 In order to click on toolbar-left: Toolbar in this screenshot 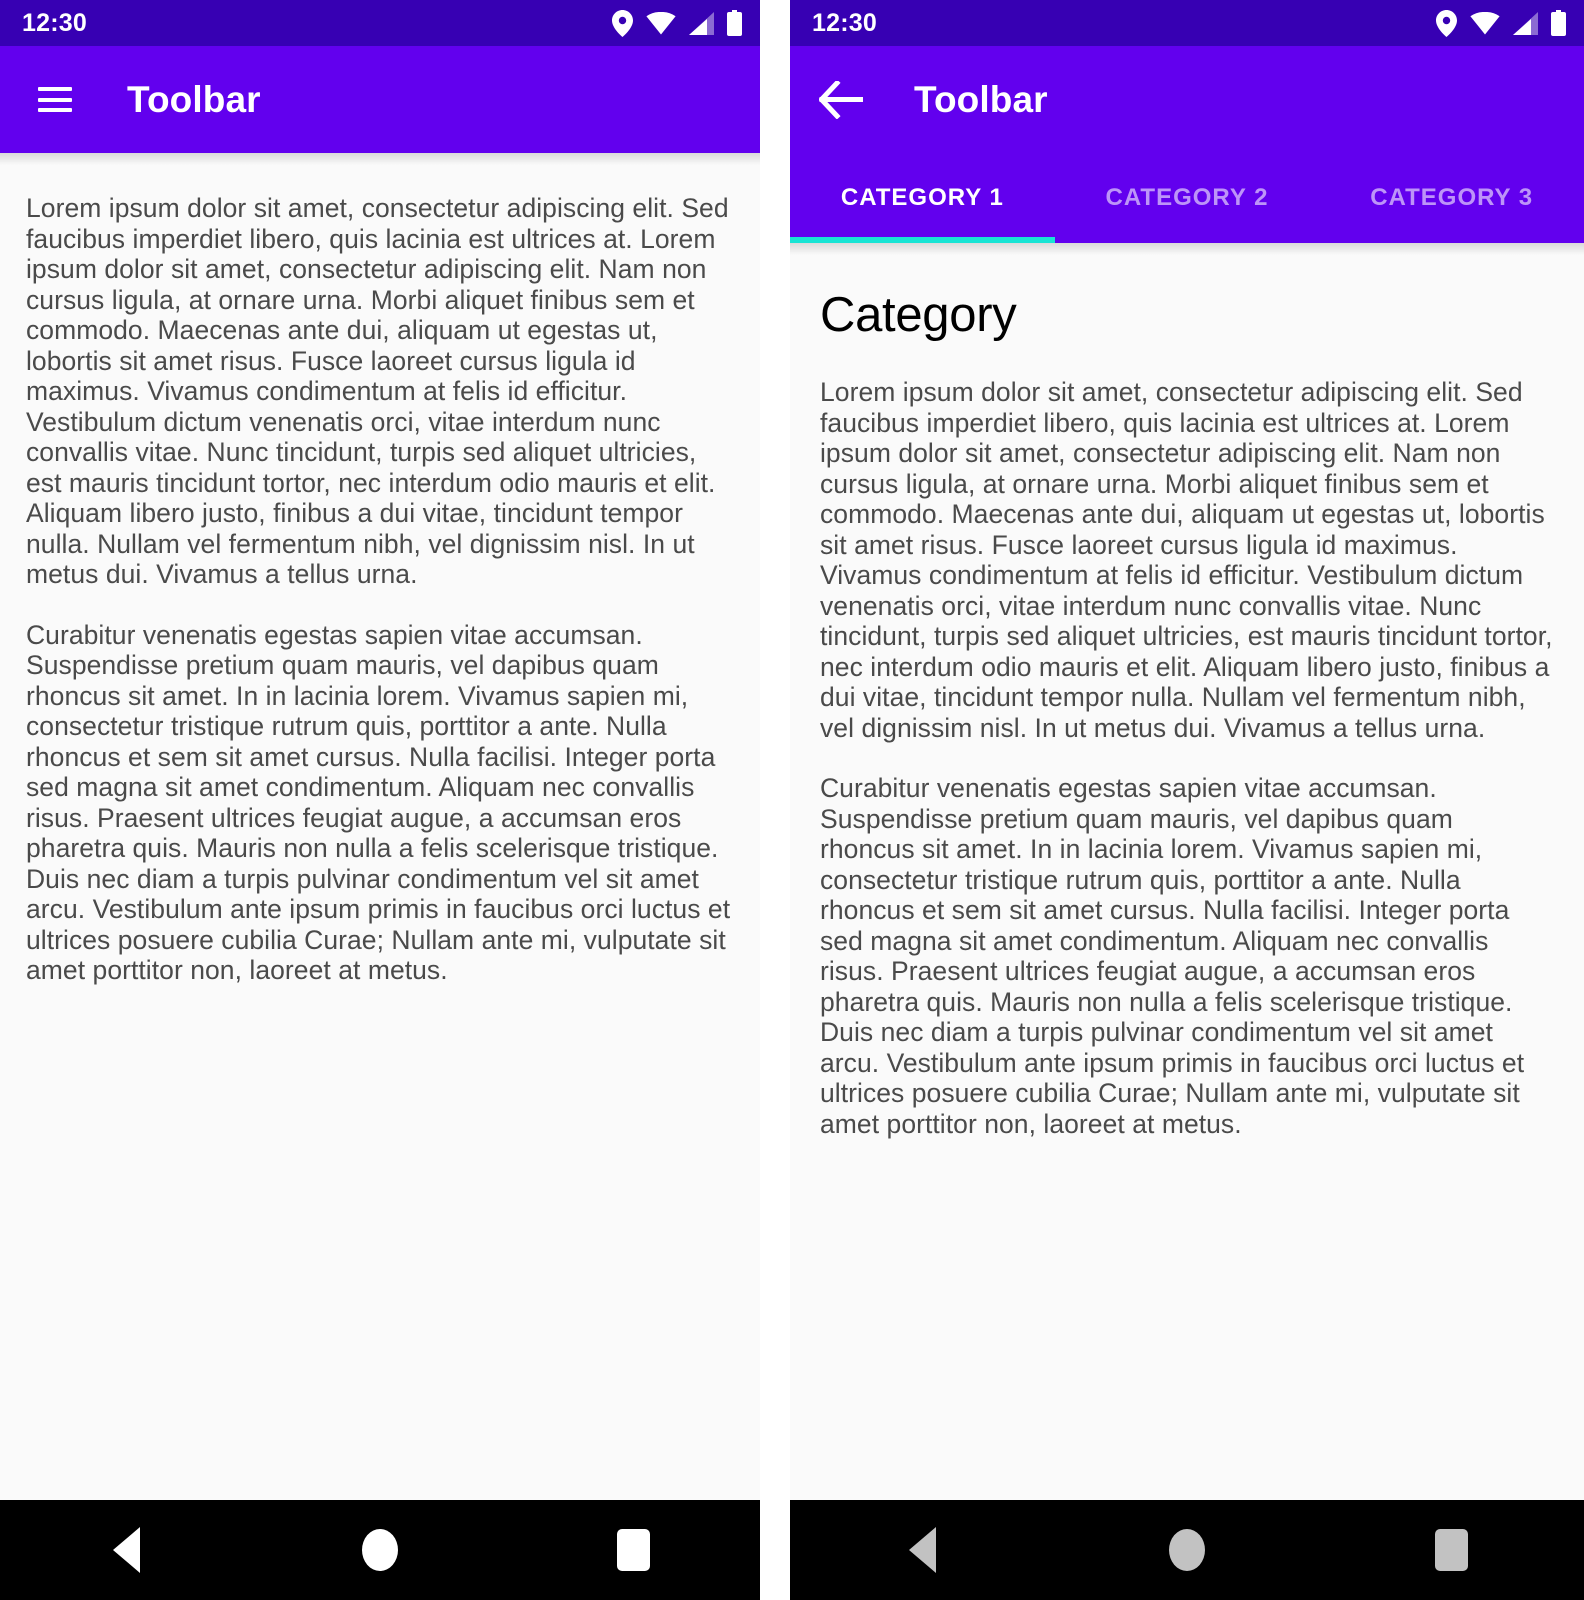, I will do `click(380, 99)`.